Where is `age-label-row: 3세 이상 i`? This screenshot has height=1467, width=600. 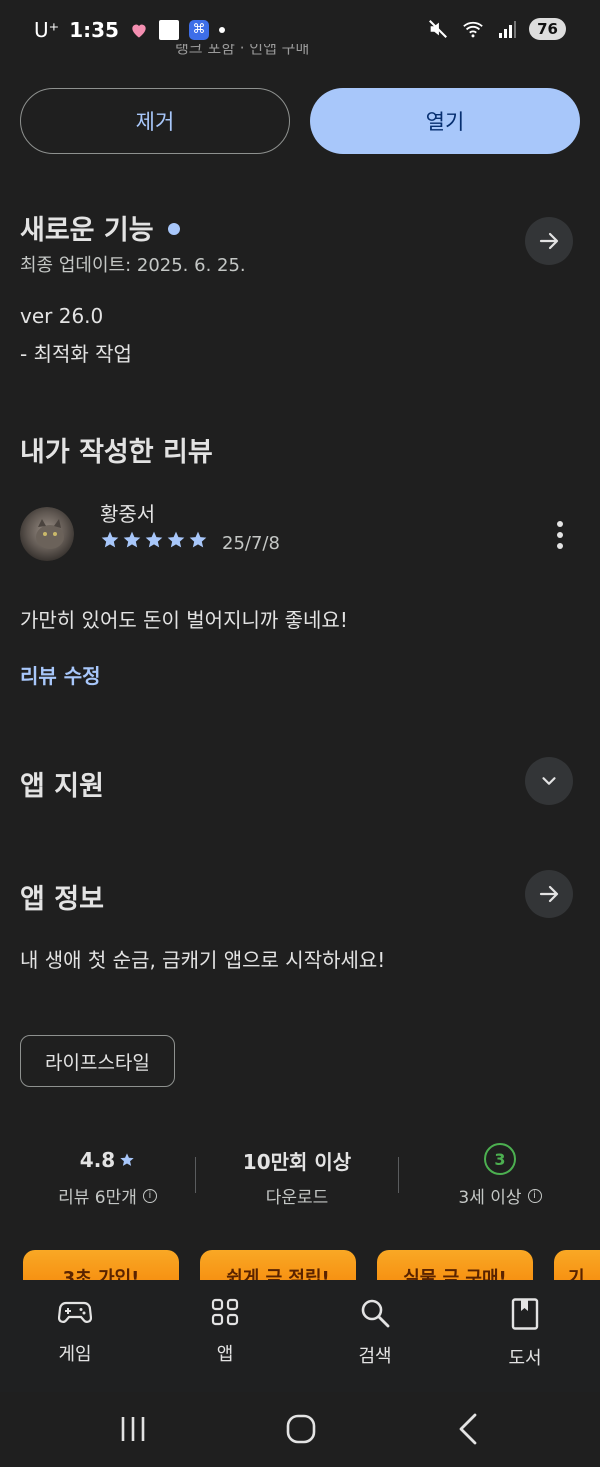 age-label-row: 3세 이상 i is located at coordinates (500, 1195).